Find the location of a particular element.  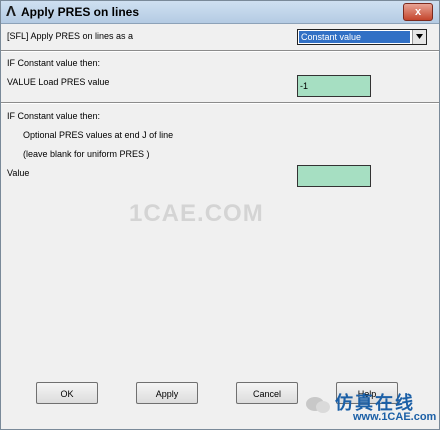

optional-pres-note: Optional PRES values at end J of line is located at coordinates (98, 135).